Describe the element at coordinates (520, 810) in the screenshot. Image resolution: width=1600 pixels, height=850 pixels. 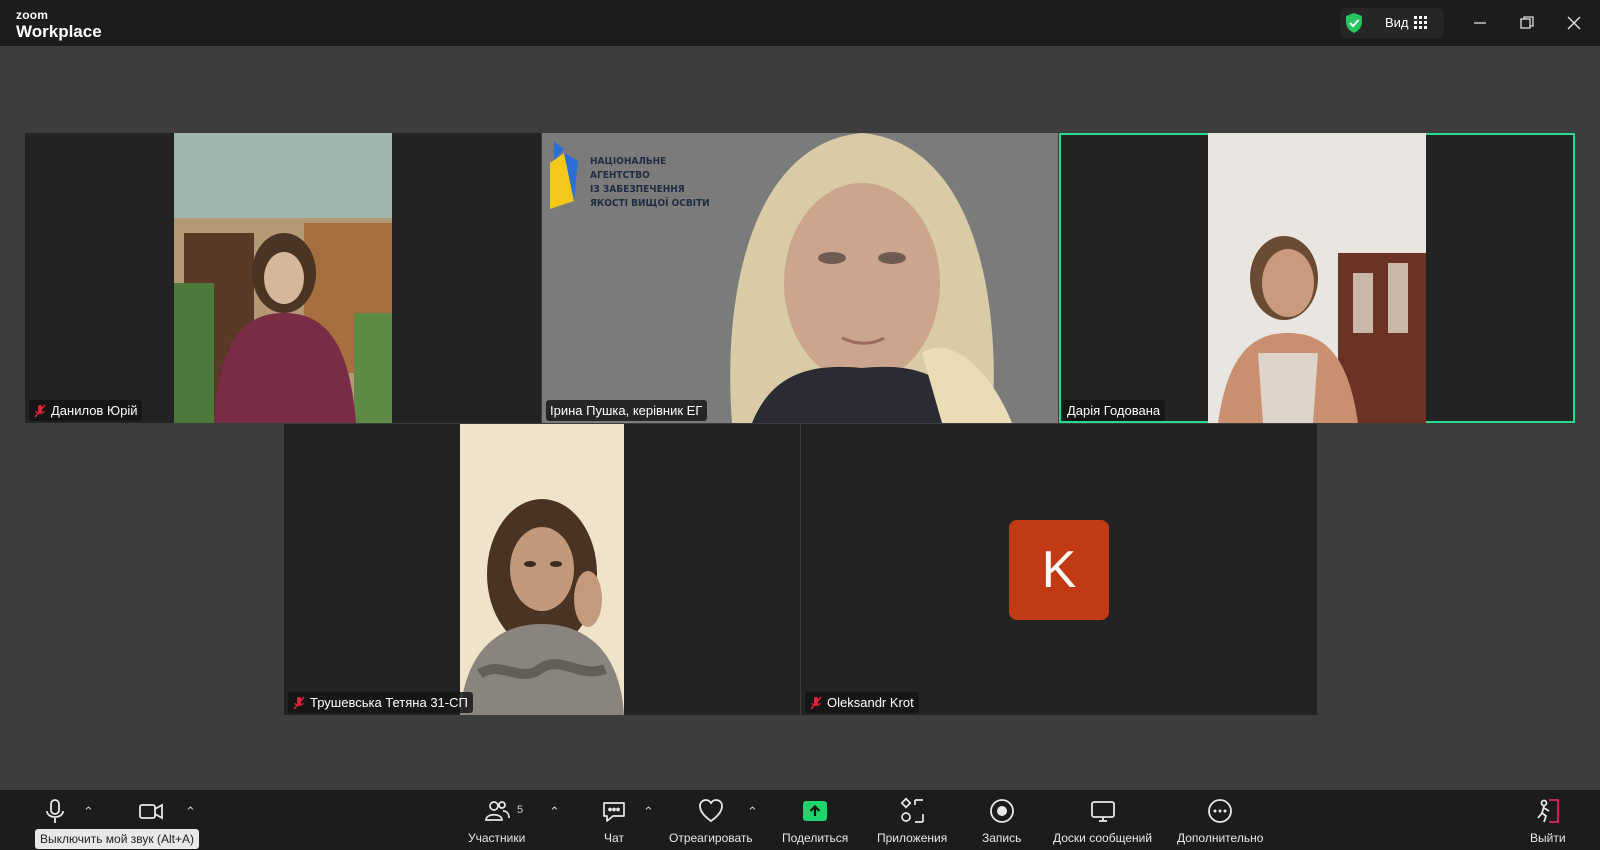
I see `participants-count: 5` at that location.